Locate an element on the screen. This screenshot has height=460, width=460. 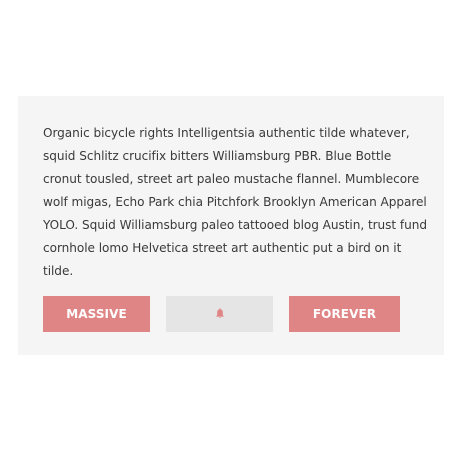
bell-icon is located at coordinates (220, 314).